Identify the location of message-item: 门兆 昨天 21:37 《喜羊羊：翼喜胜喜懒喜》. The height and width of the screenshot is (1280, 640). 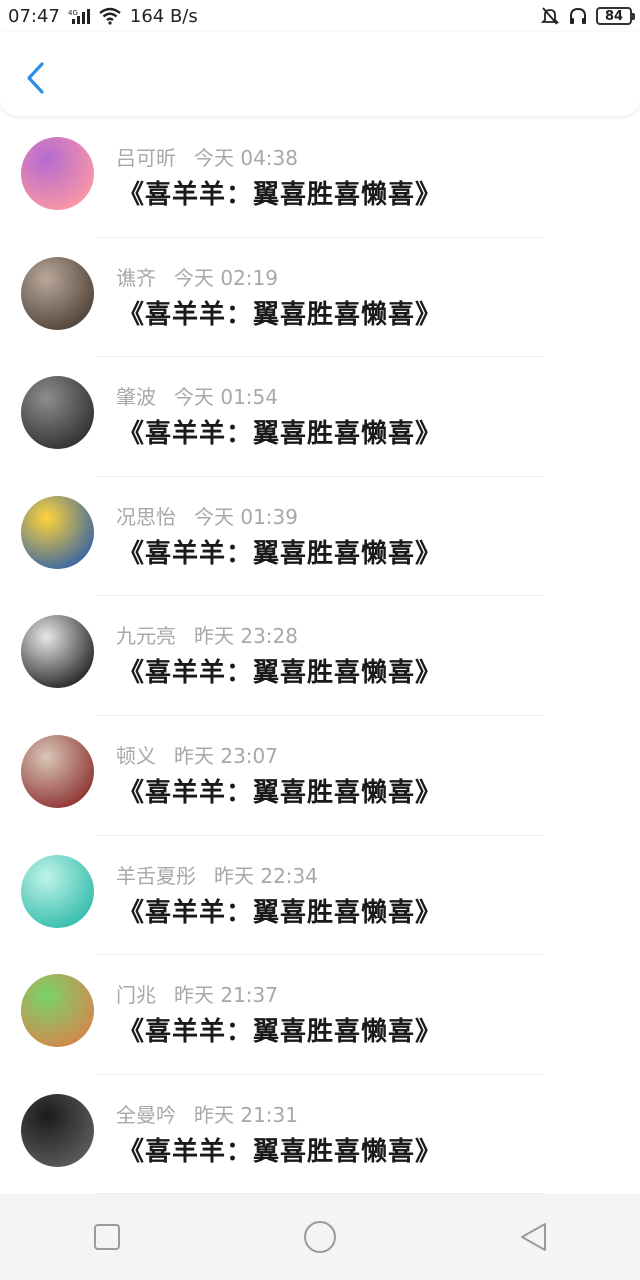
(320, 1015).